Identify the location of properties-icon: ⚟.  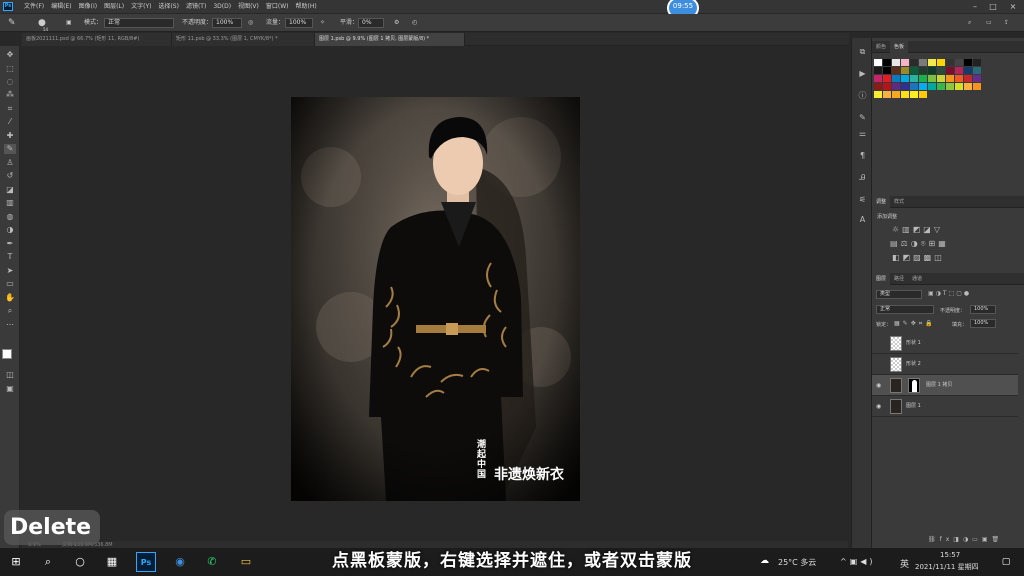
(862, 199).